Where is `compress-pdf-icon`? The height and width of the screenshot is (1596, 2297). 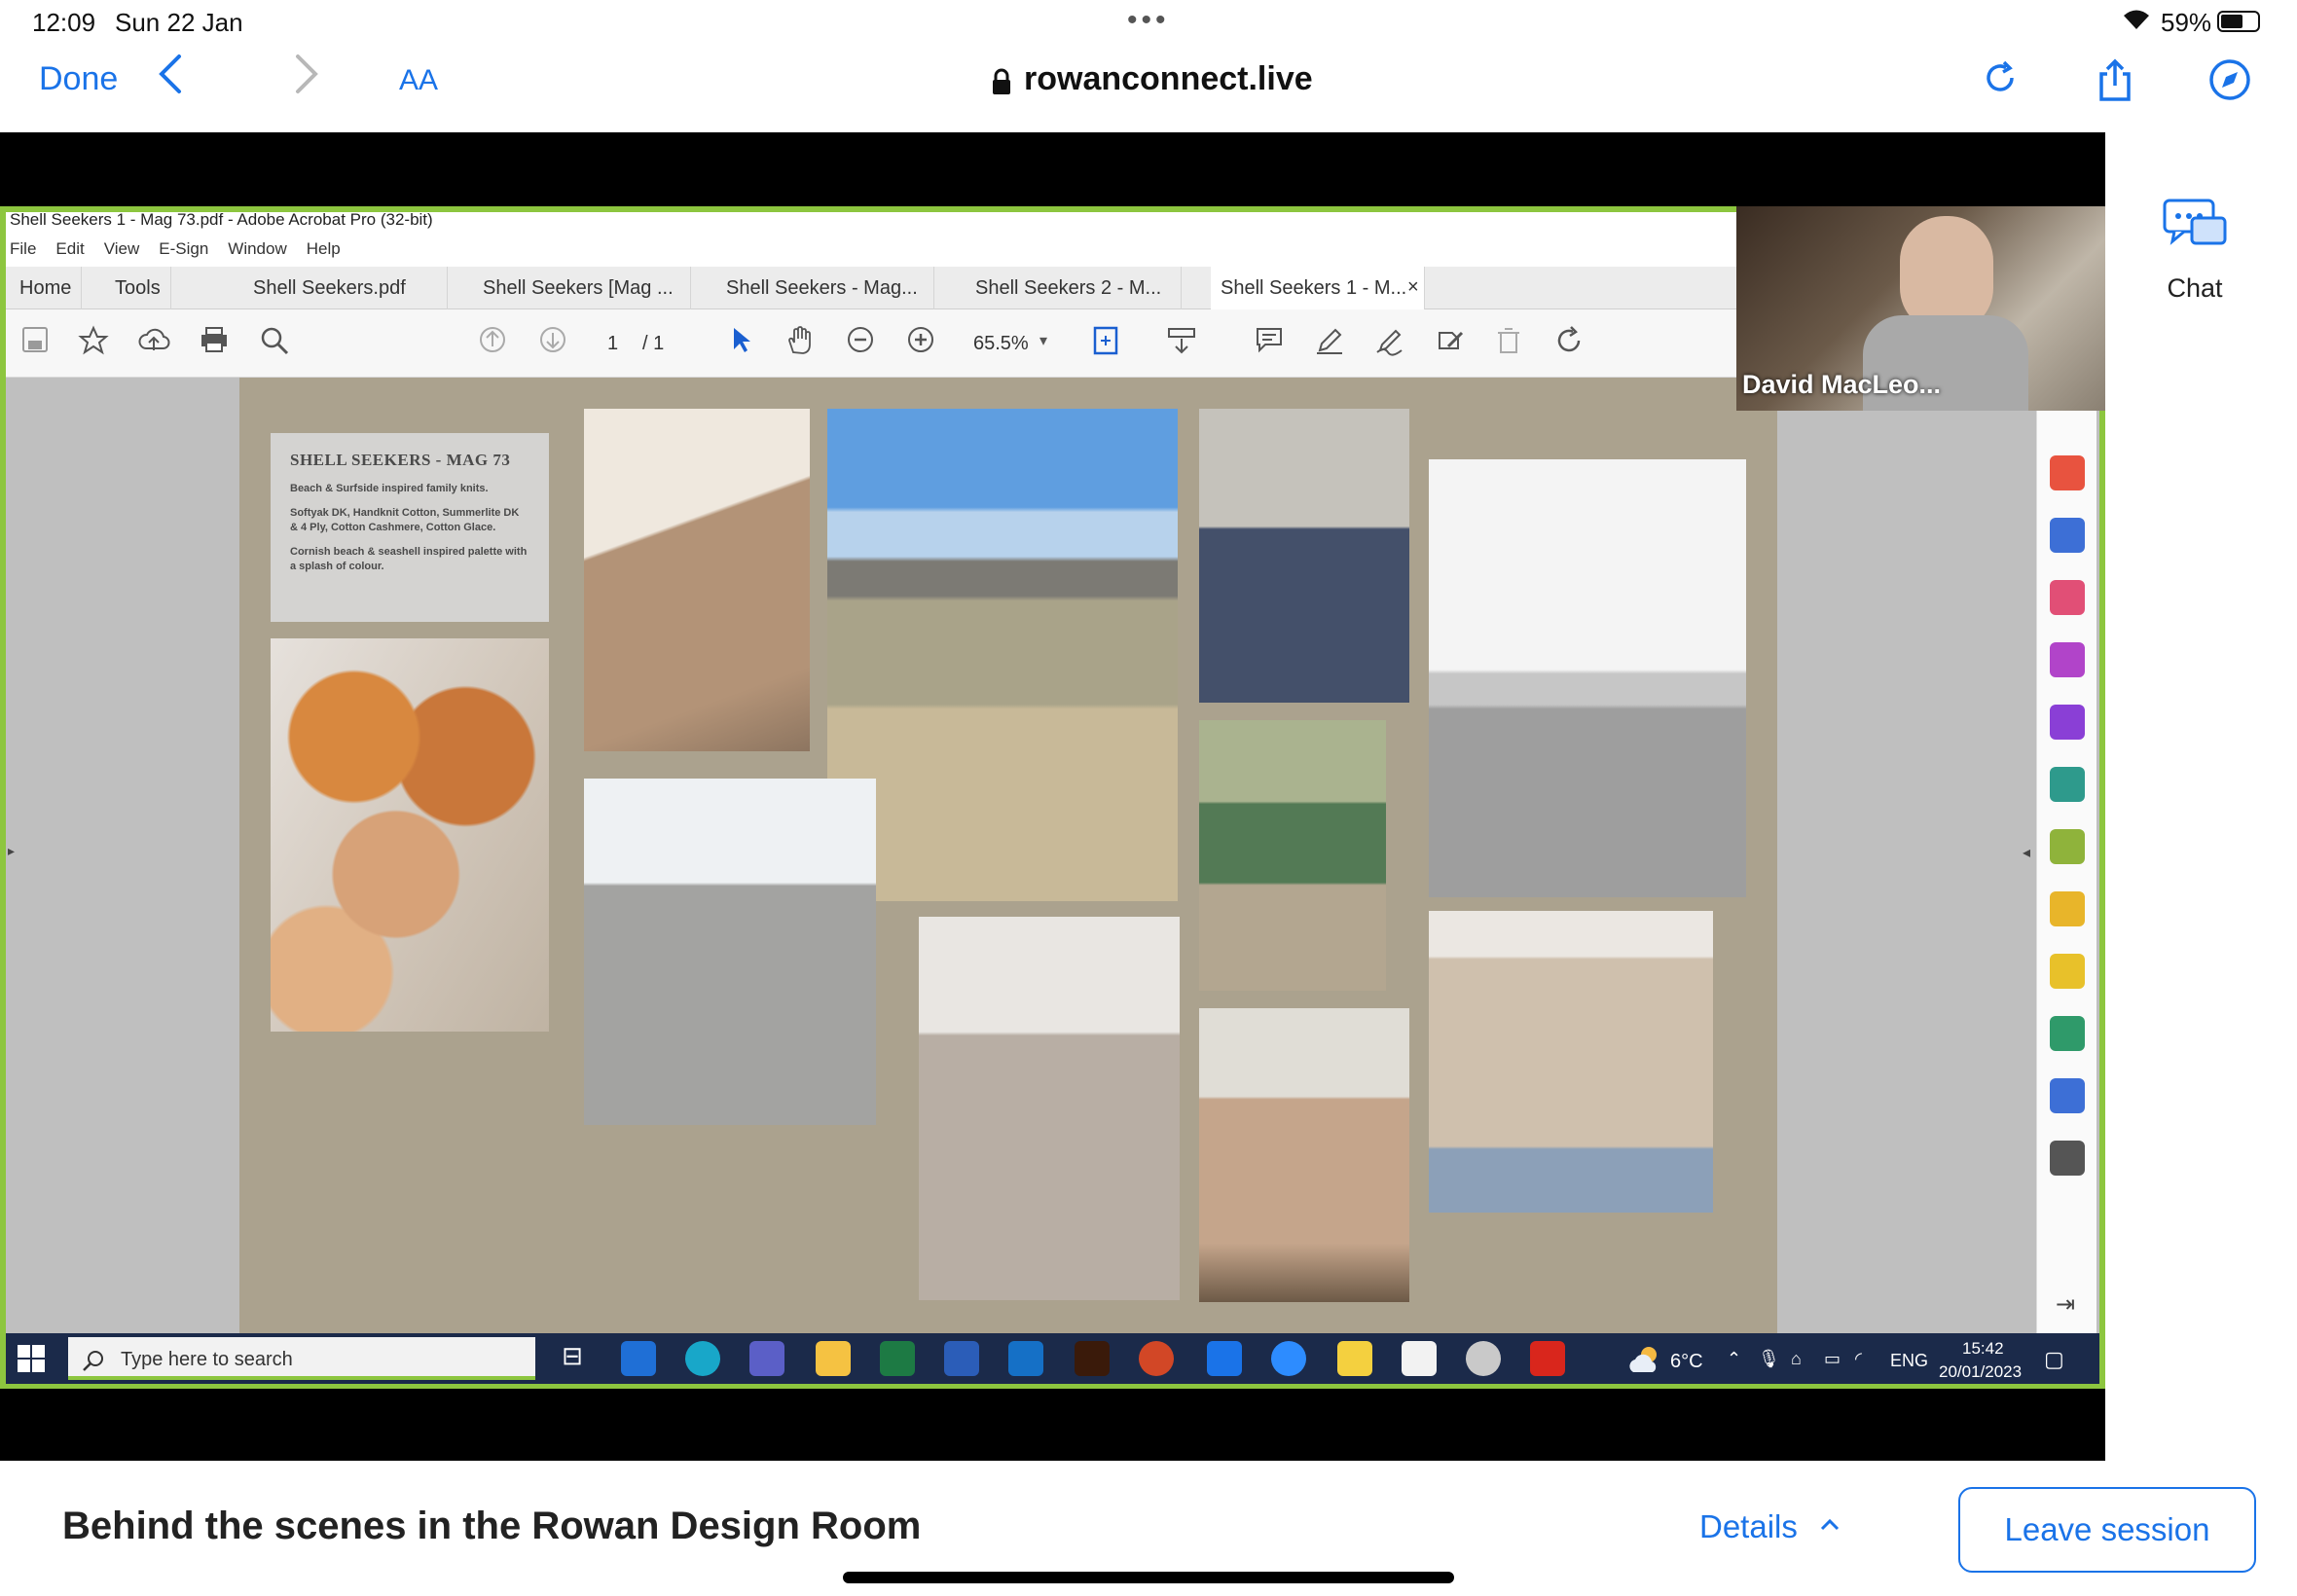
compress-pdf-icon is located at coordinates (2067, 847).